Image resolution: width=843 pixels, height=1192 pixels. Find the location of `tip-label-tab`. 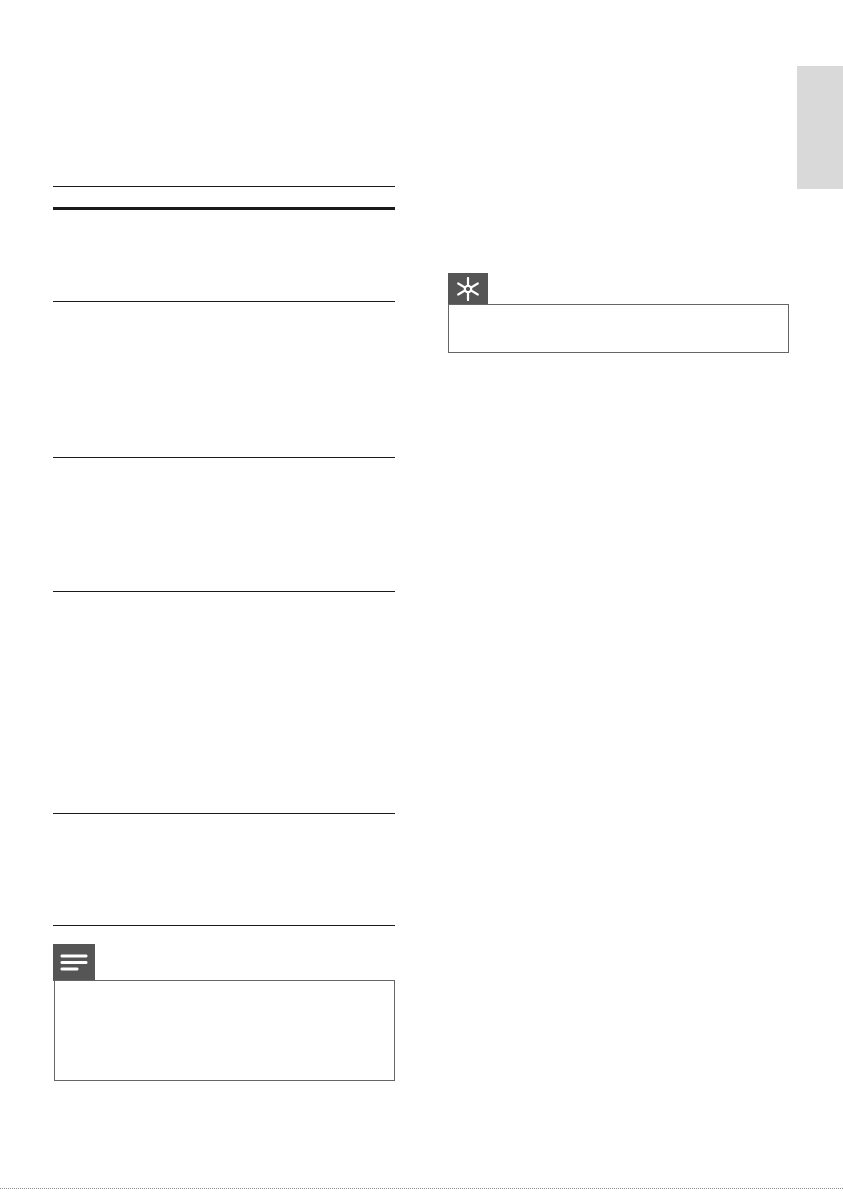

tip-label-tab is located at coordinates (468, 289).